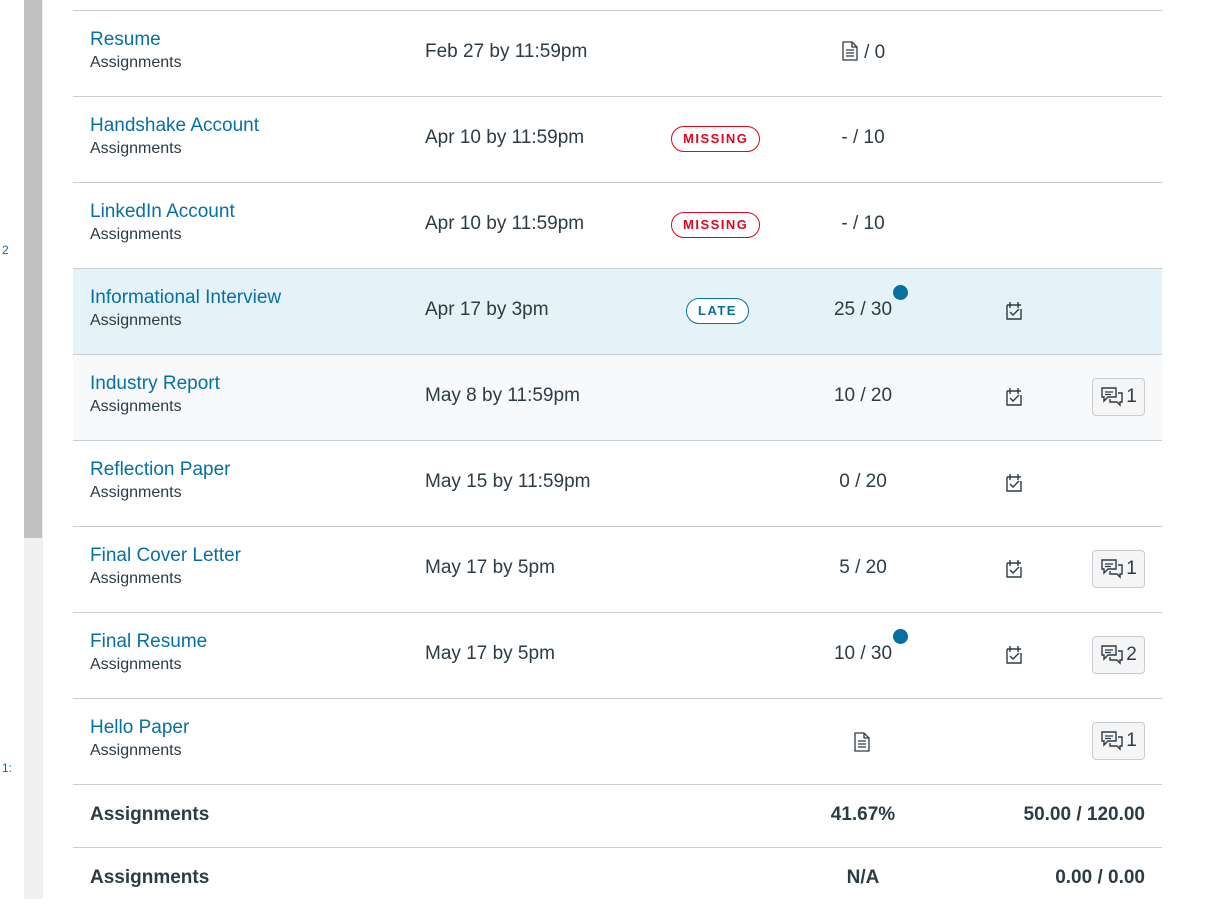 The height and width of the screenshot is (910, 1215). What do you see at coordinates (508, 481) in the screenshot?
I see `due-date: May 15 by 11:59pm` at bounding box center [508, 481].